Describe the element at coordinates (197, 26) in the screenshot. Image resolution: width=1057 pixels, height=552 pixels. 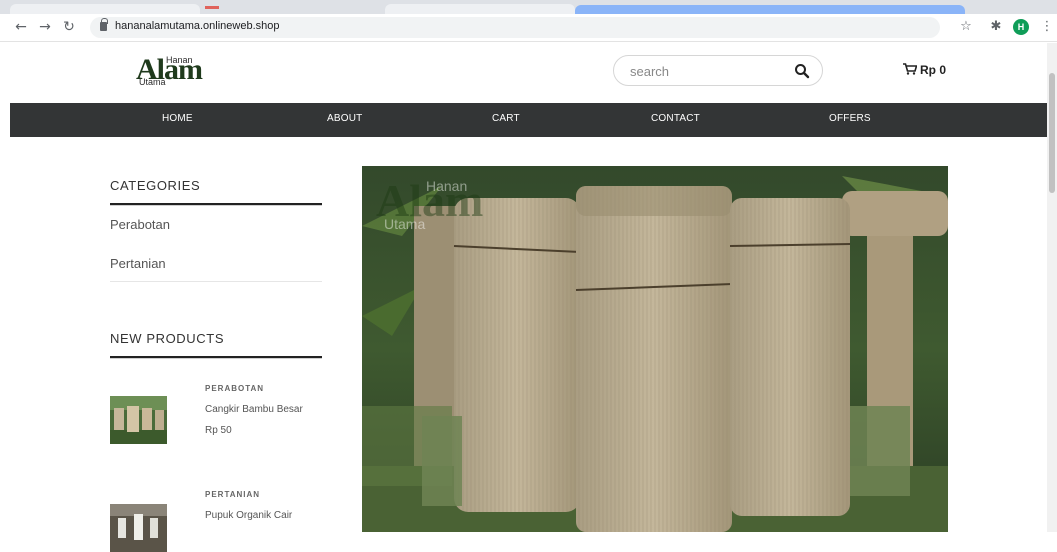
I see `url-text: hananalamutama.onlineweb.shop` at that location.